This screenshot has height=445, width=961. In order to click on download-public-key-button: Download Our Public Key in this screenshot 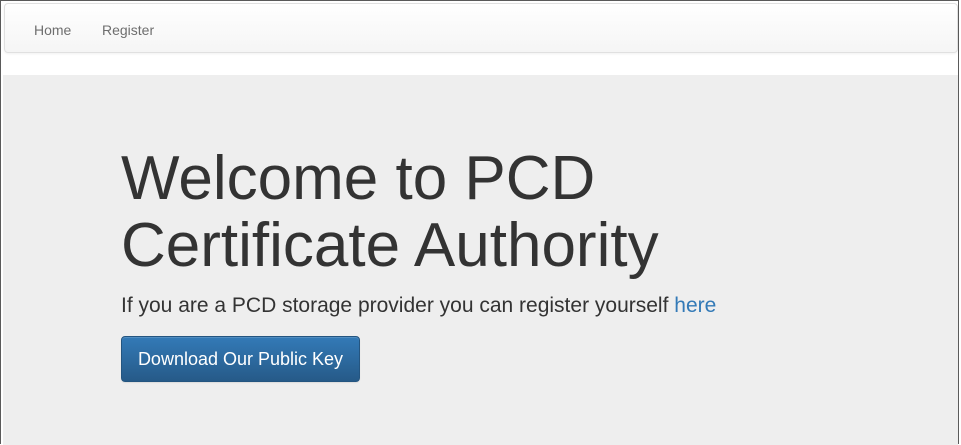, I will do `click(240, 359)`.